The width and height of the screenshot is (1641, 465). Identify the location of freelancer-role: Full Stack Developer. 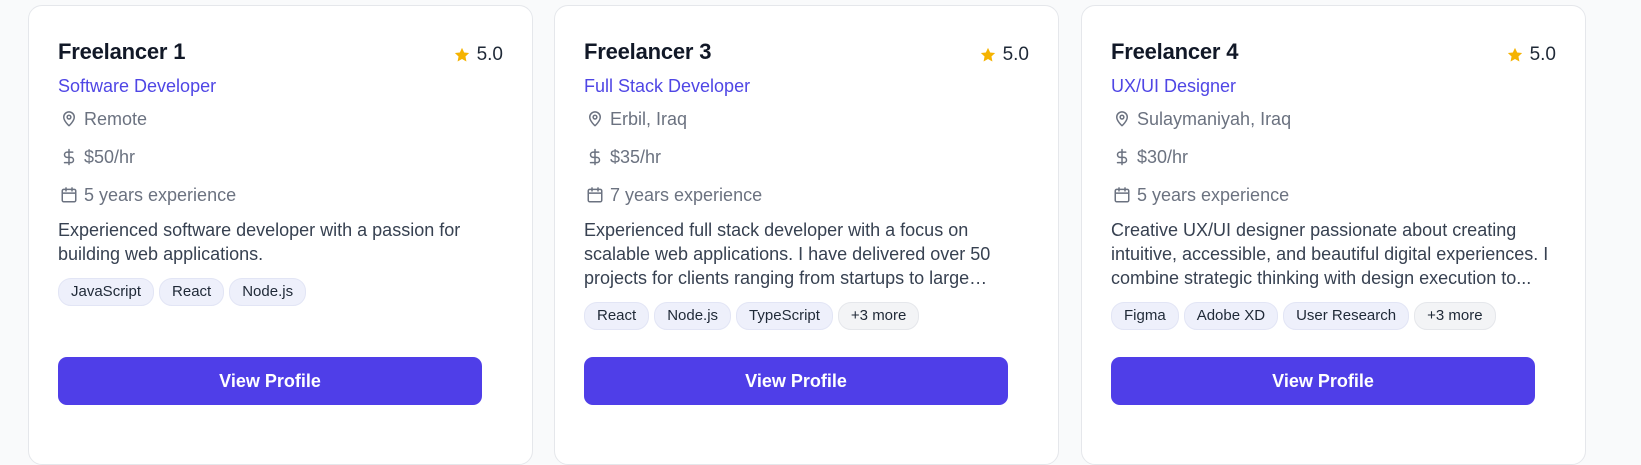
(667, 86).